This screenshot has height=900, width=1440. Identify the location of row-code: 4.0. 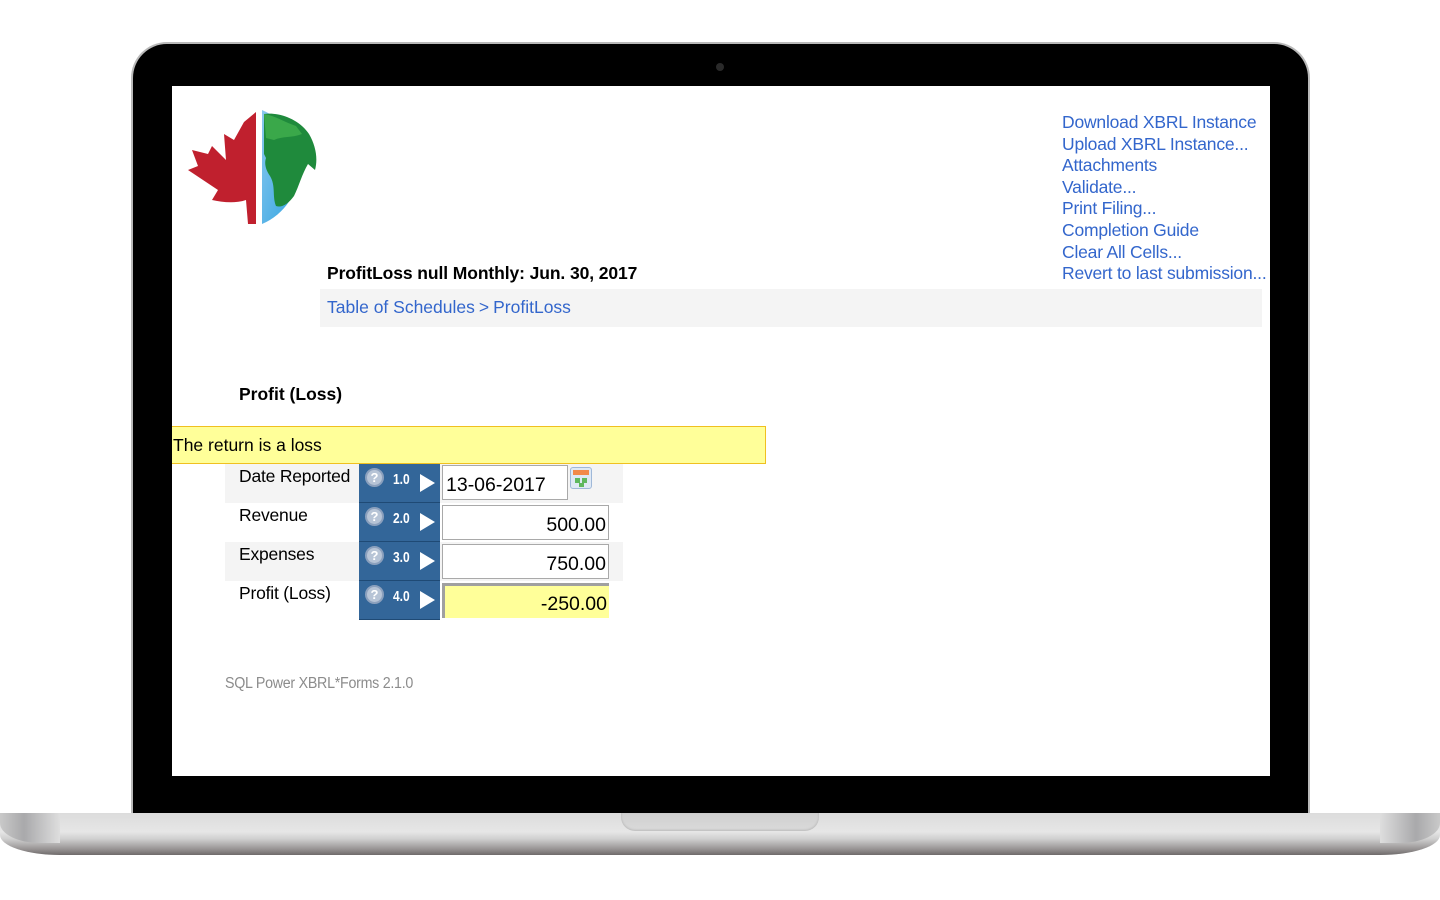
(401, 596).